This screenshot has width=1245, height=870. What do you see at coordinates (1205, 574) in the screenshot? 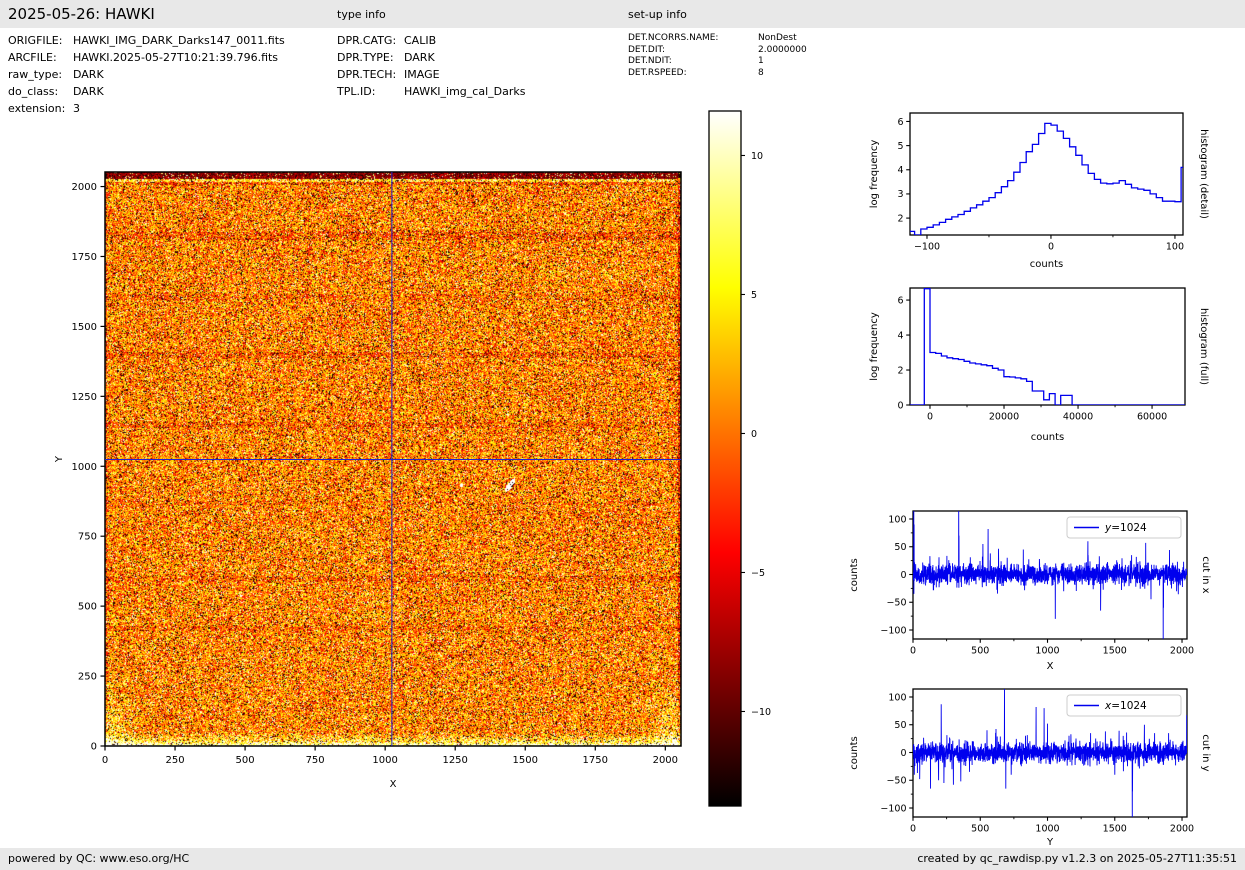
I see `svg-text: cut in x` at bounding box center [1205, 574].